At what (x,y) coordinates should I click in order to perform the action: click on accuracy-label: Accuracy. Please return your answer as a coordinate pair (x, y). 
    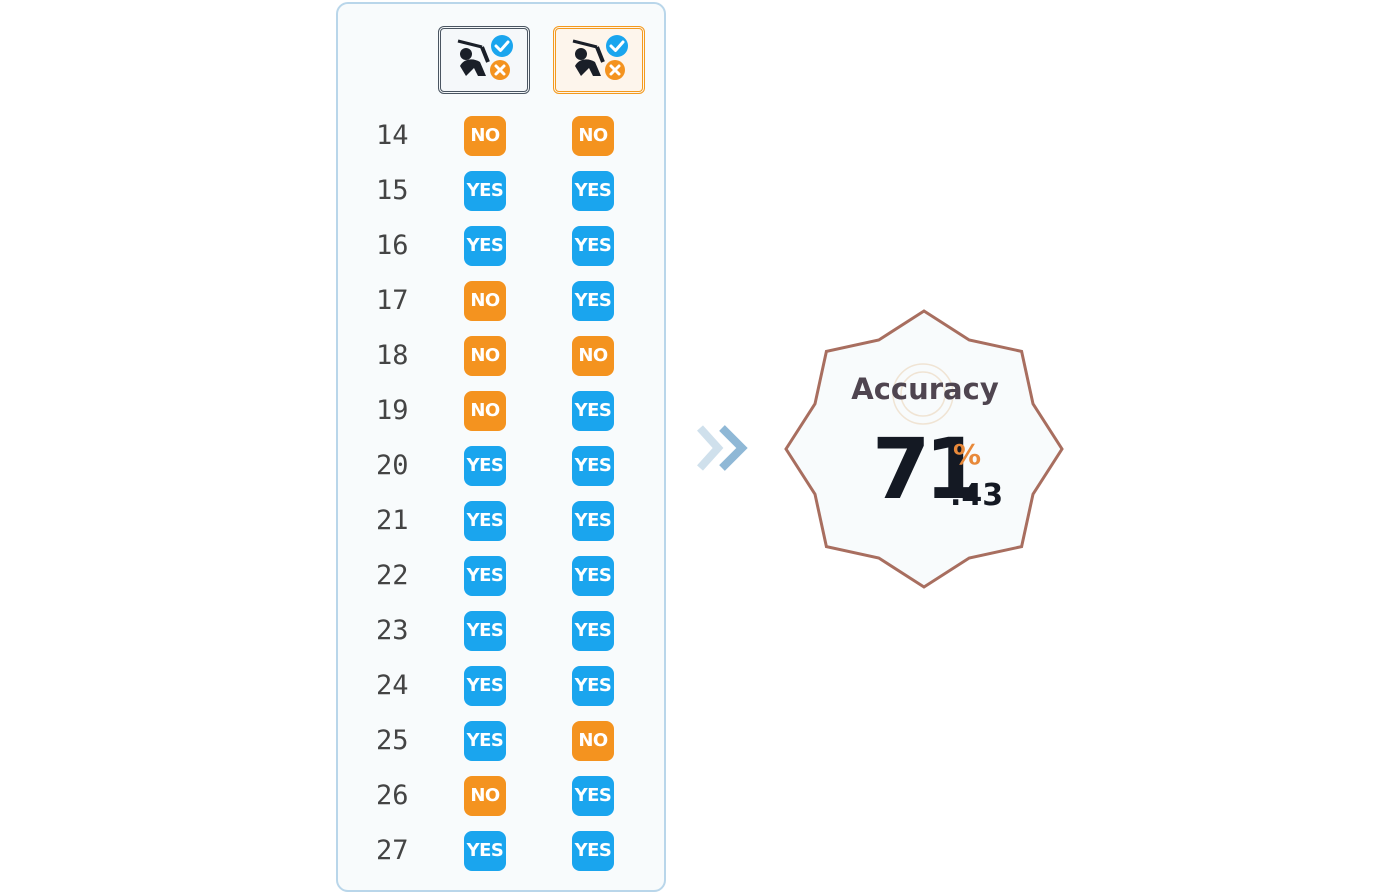
    Looking at the image, I should click on (925, 389).